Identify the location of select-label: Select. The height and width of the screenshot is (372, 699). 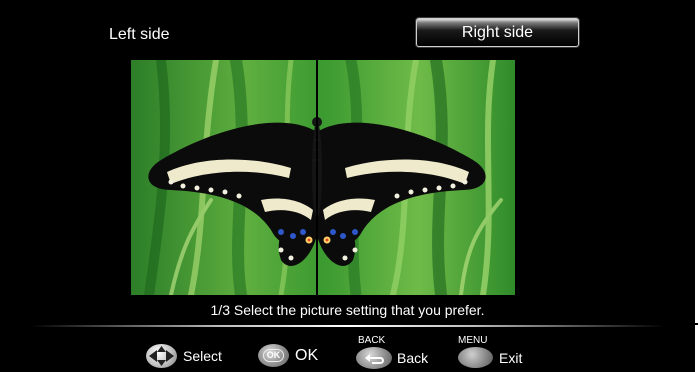
(202, 356).